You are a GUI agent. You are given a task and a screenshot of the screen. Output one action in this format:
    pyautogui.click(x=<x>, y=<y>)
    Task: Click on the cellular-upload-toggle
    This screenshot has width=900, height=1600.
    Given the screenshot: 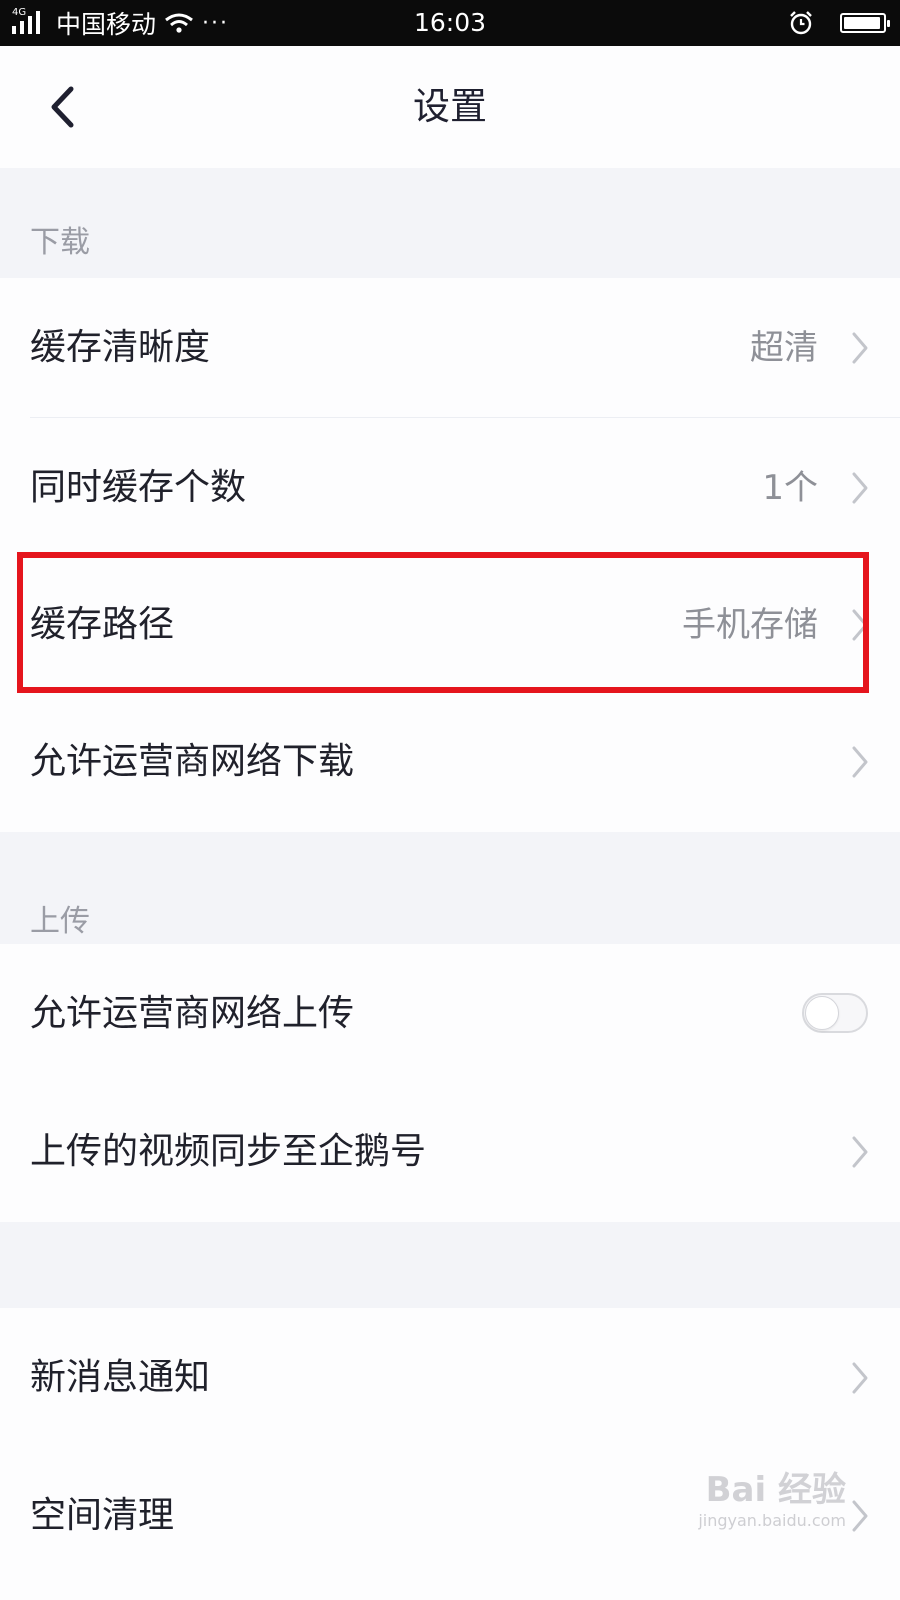 What is the action you would take?
    pyautogui.click(x=835, y=1013)
    